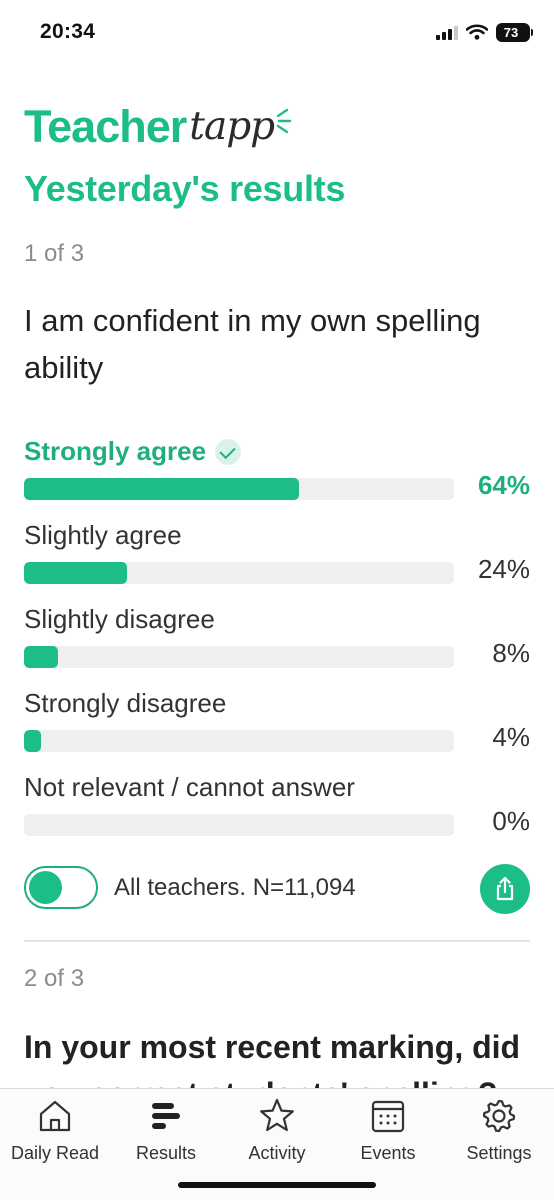  I want to click on tab-results: Results, so click(166, 1132).